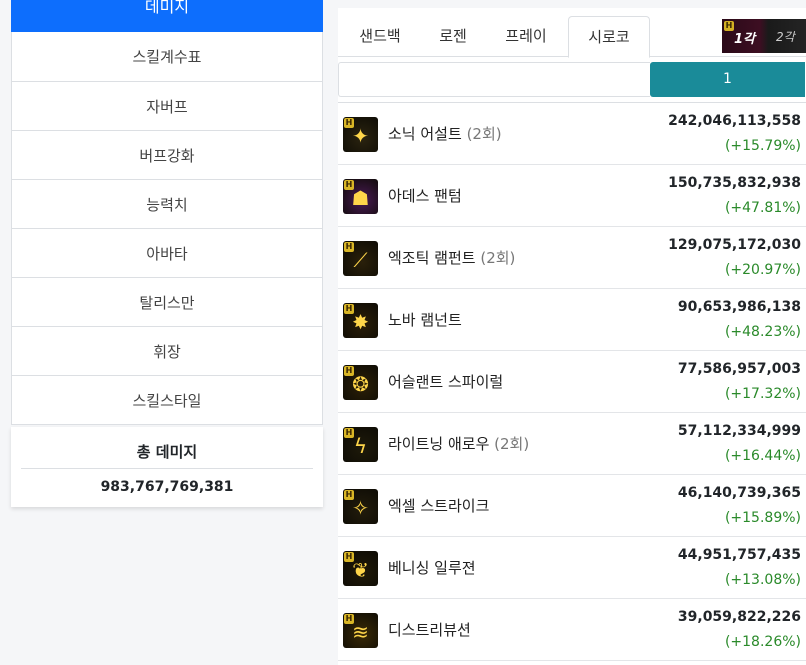  What do you see at coordinates (360, 506) in the screenshot?
I see `excel-strike-icon: ✧ H` at bounding box center [360, 506].